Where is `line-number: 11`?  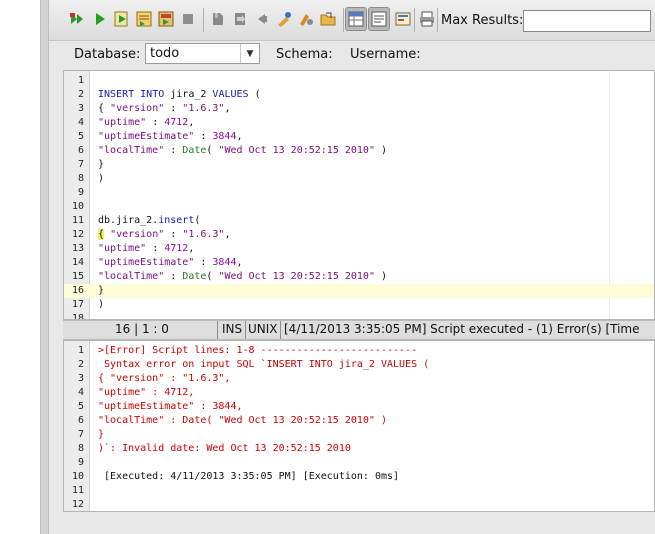
line-number: 11 is located at coordinates (77, 490).